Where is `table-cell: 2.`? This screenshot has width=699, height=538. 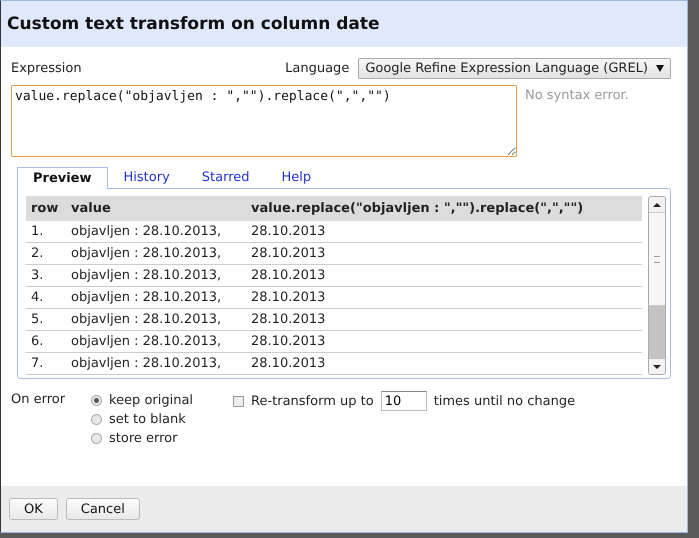
table-cell: 2. is located at coordinates (46, 253).